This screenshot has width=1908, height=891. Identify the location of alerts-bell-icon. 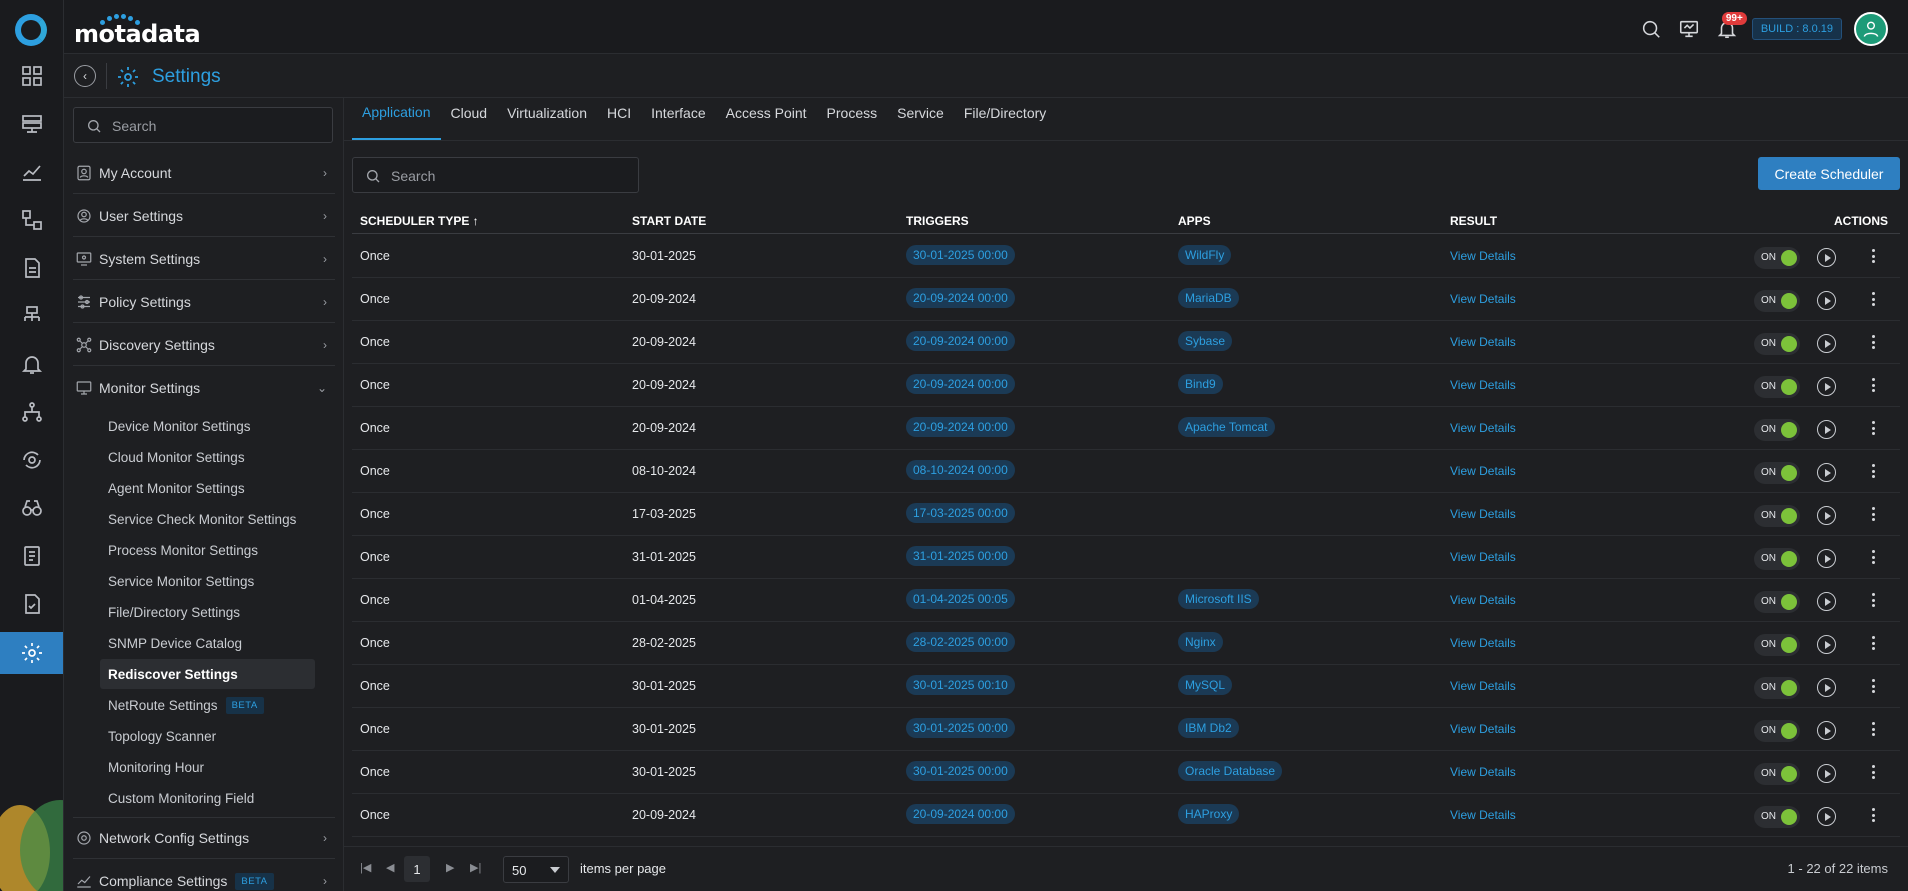
(31, 364).